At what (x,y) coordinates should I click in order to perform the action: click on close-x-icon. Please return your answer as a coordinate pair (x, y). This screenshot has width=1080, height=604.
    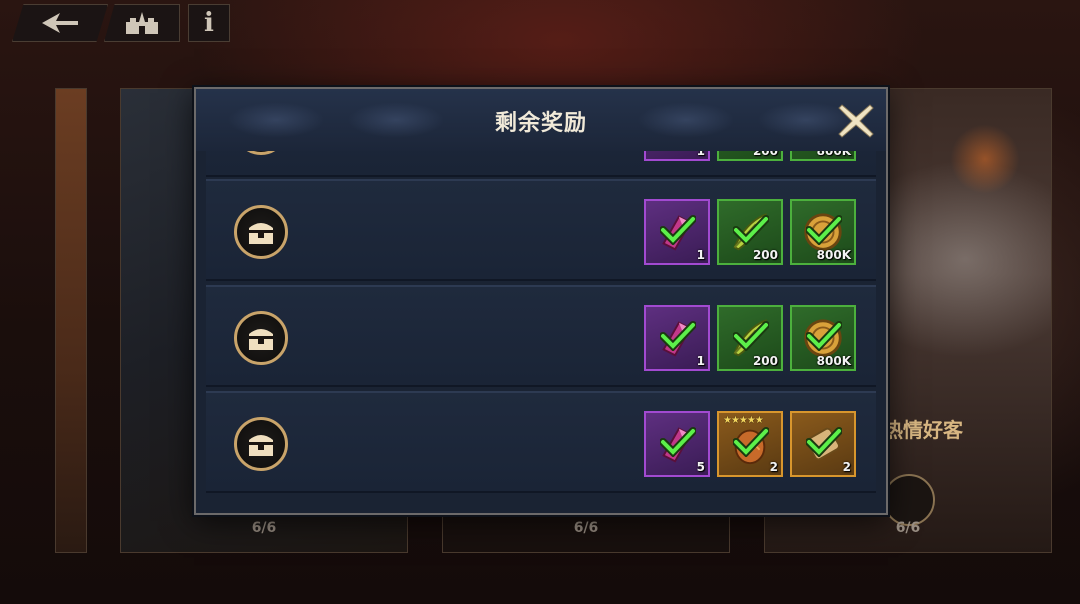
    Looking at the image, I should click on (856, 121).